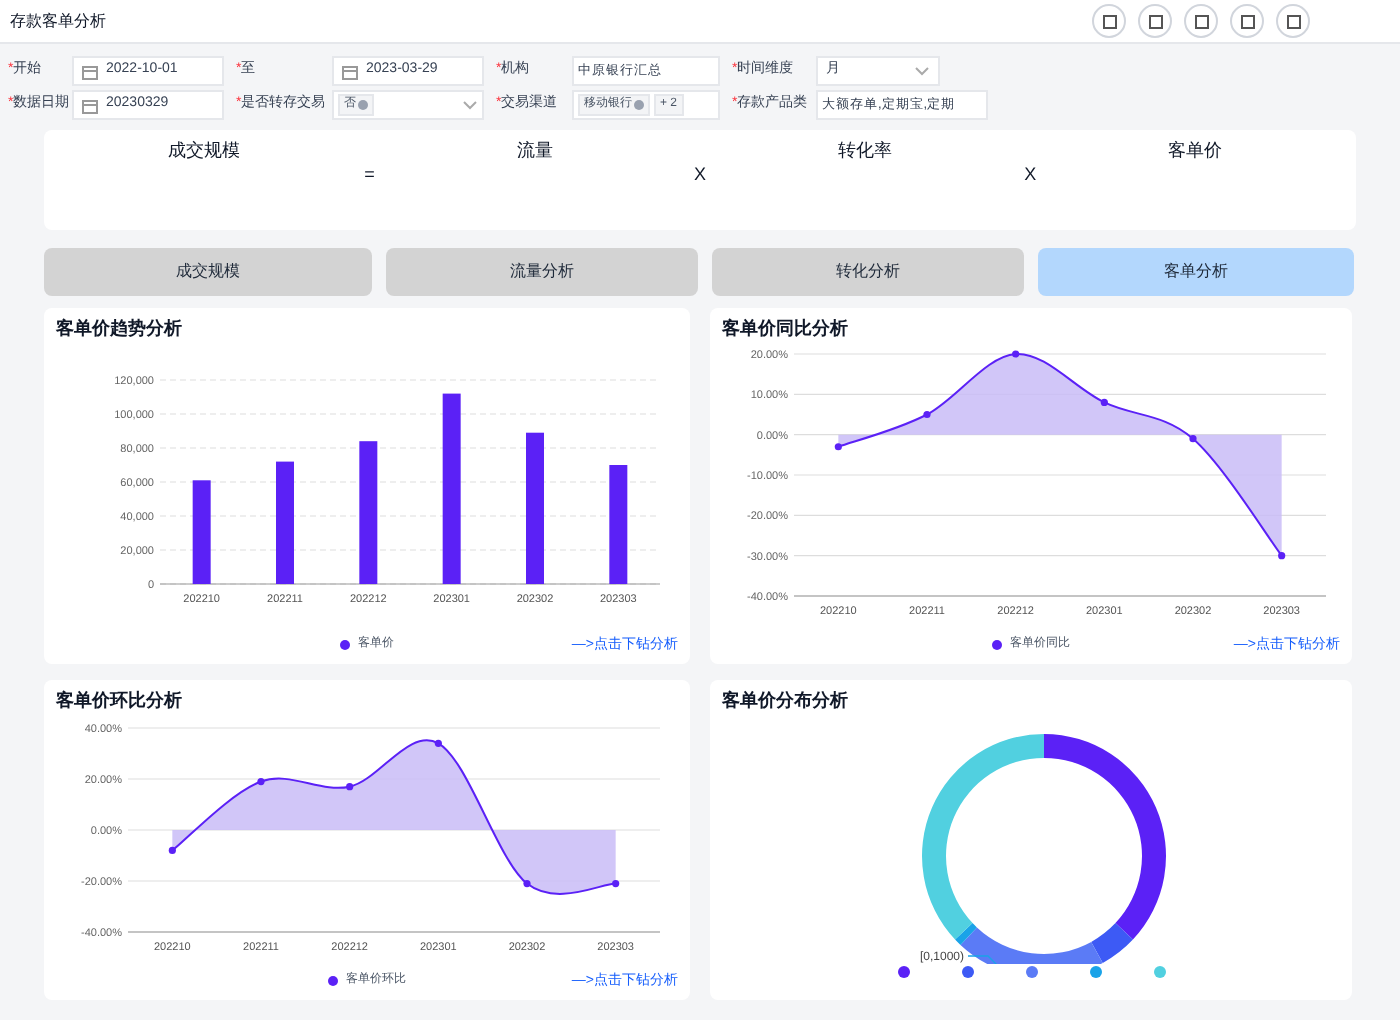  I want to click on tab: 成交规模, so click(208, 272).